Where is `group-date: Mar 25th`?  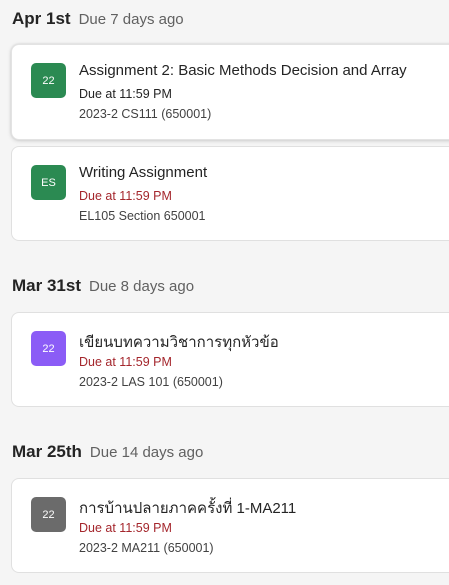
group-date: Mar 25th is located at coordinates (47, 451).